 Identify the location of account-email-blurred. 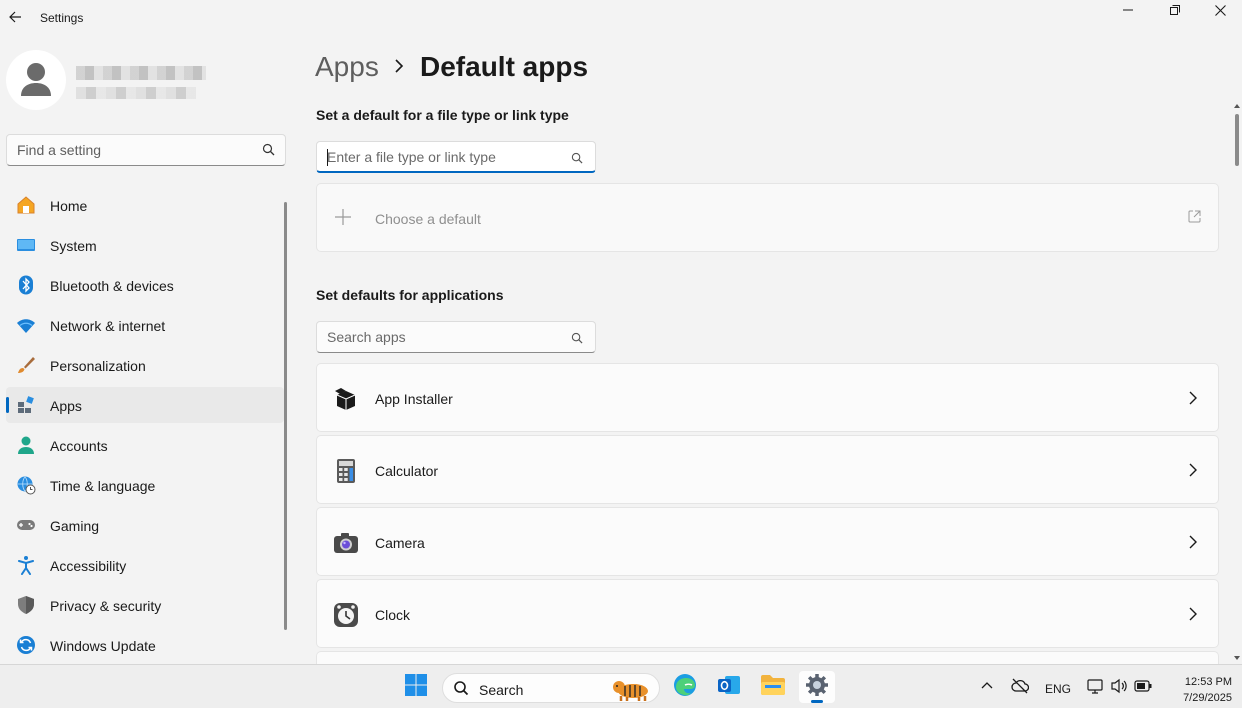
(136, 93).